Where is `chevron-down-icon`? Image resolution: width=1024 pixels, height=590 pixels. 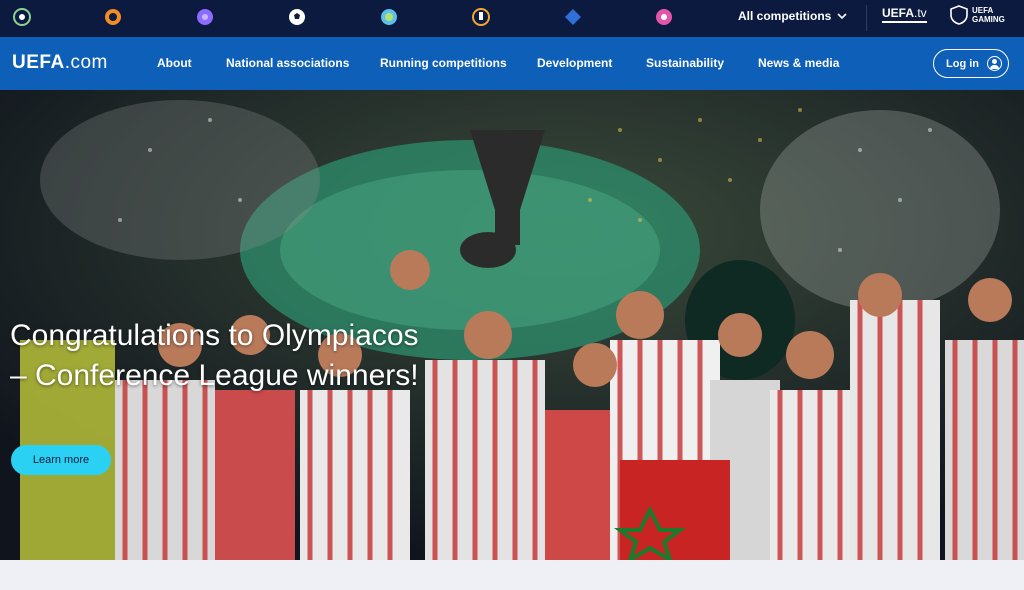
chevron-down-icon is located at coordinates (842, 16).